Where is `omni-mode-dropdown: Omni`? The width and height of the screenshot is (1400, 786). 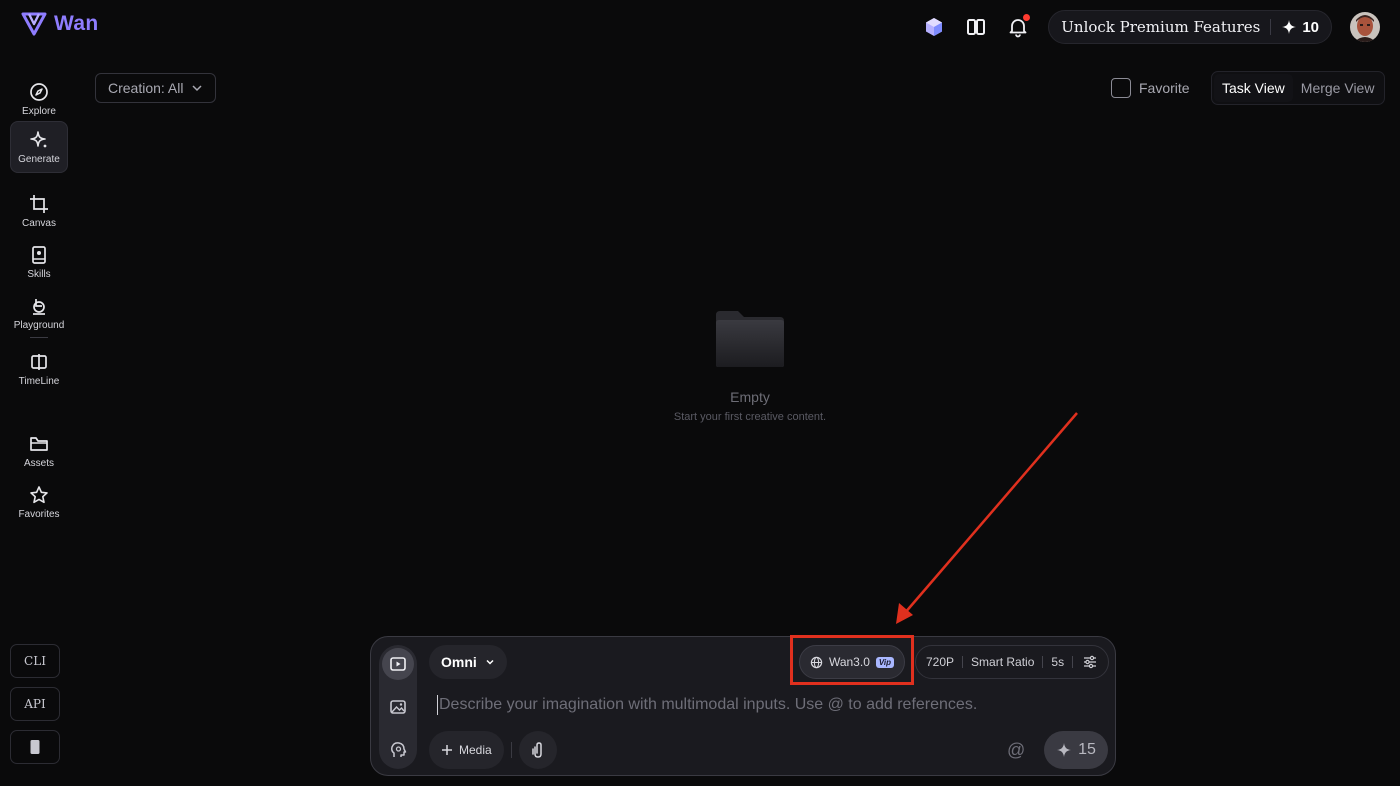 omni-mode-dropdown: Omni is located at coordinates (468, 662).